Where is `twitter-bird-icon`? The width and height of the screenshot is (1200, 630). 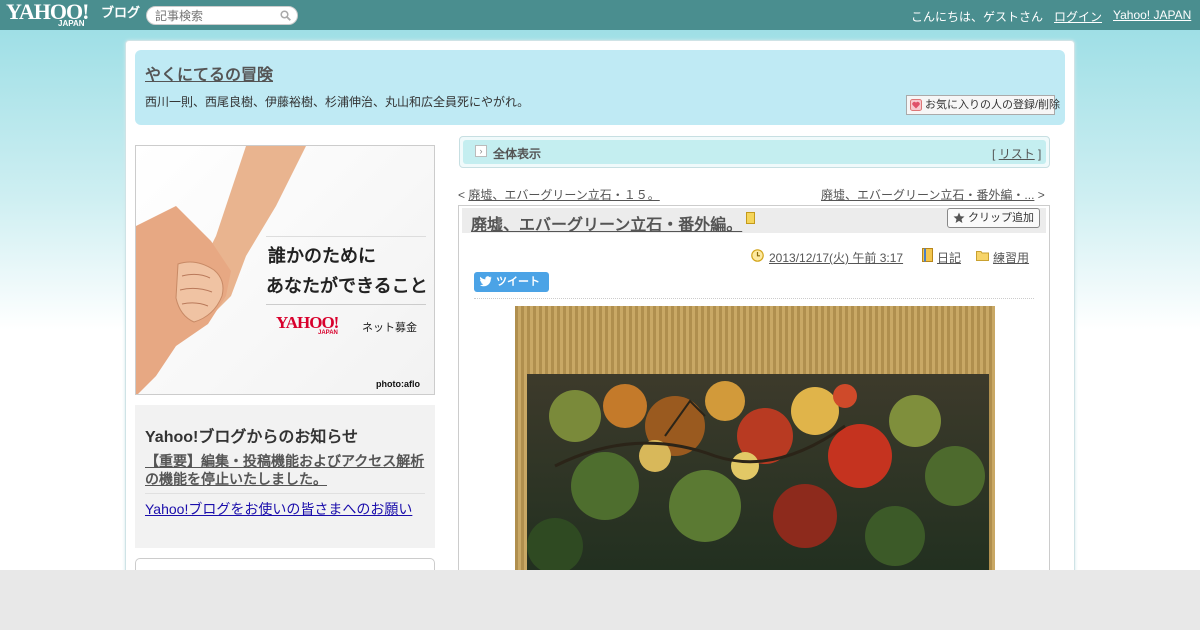
twitter-bird-icon is located at coordinates (486, 281).